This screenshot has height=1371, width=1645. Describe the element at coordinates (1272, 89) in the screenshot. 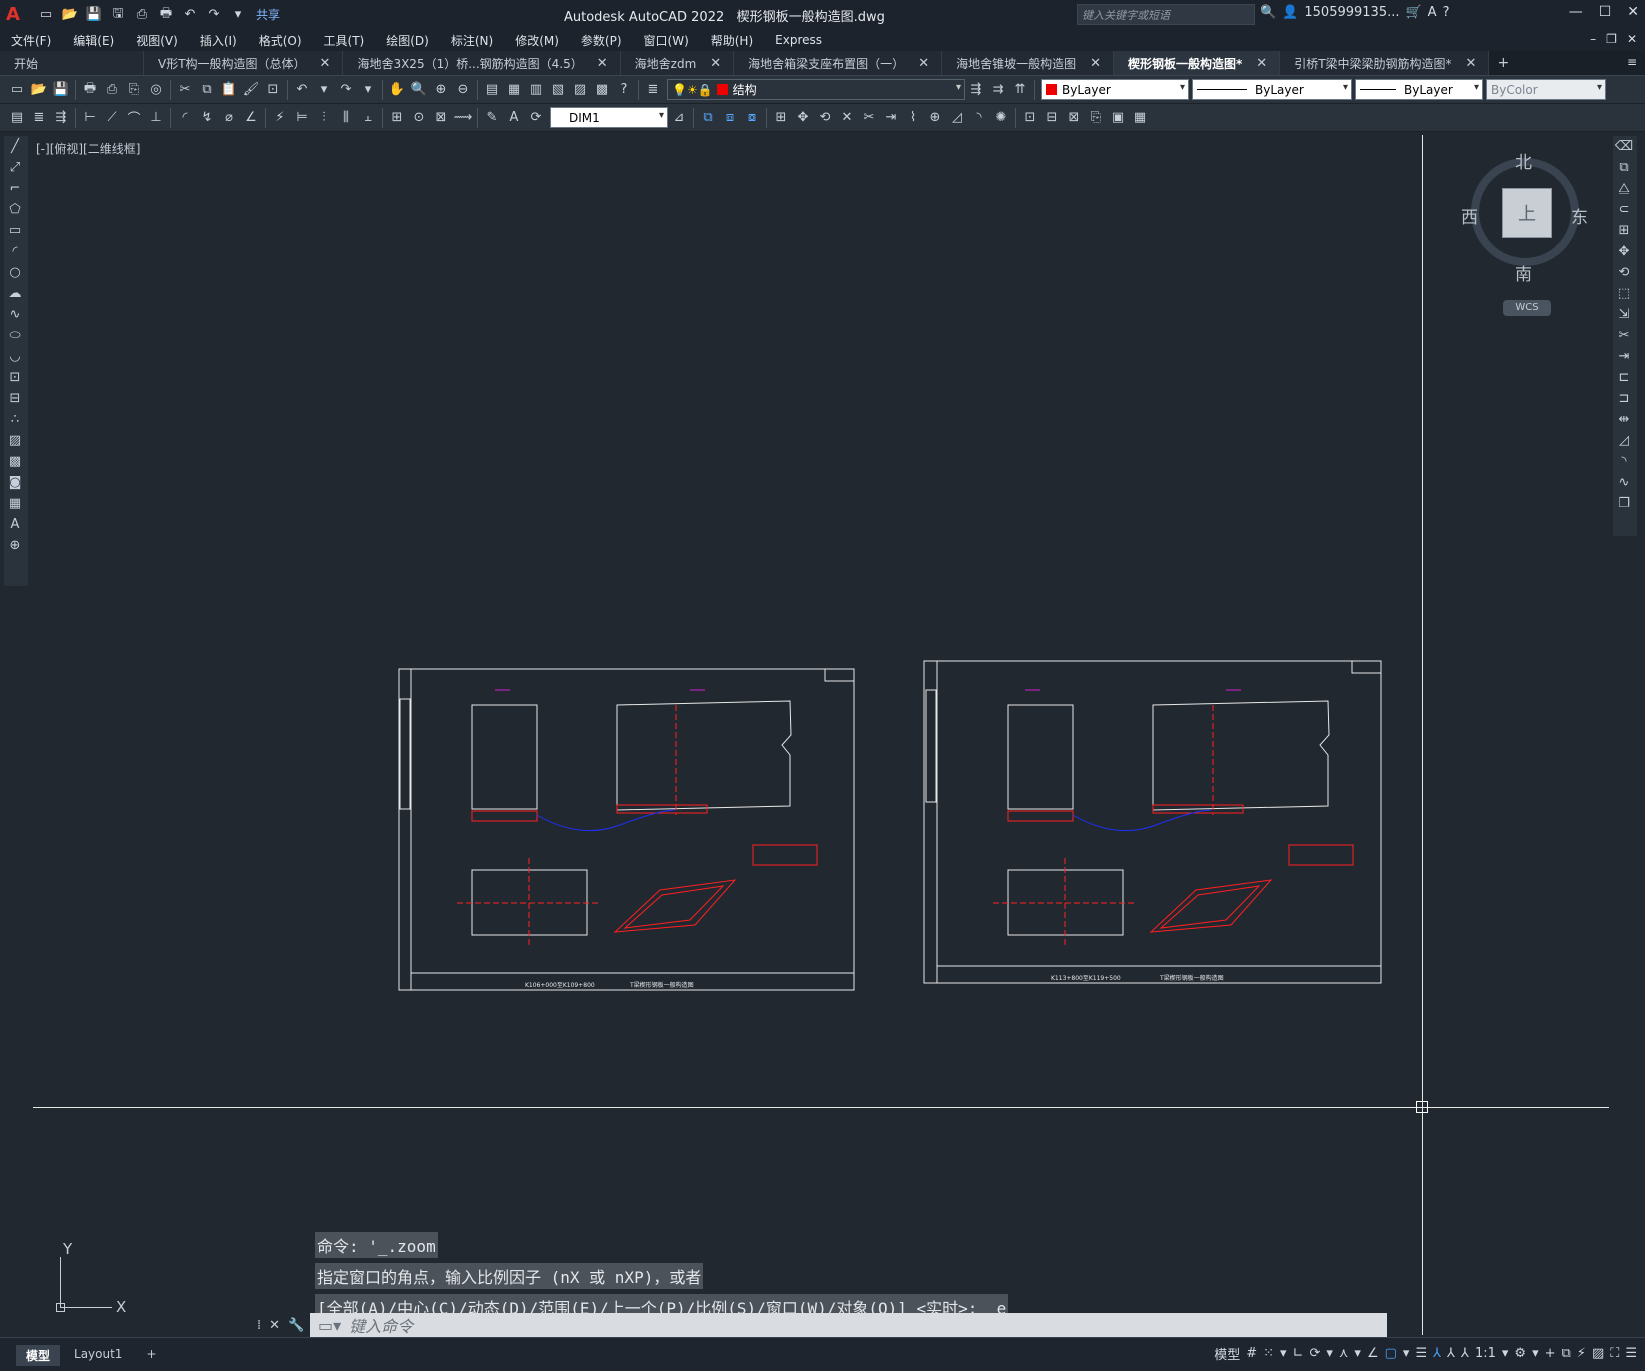

I see `linetype-dropdown: ByLayer ▾` at that location.